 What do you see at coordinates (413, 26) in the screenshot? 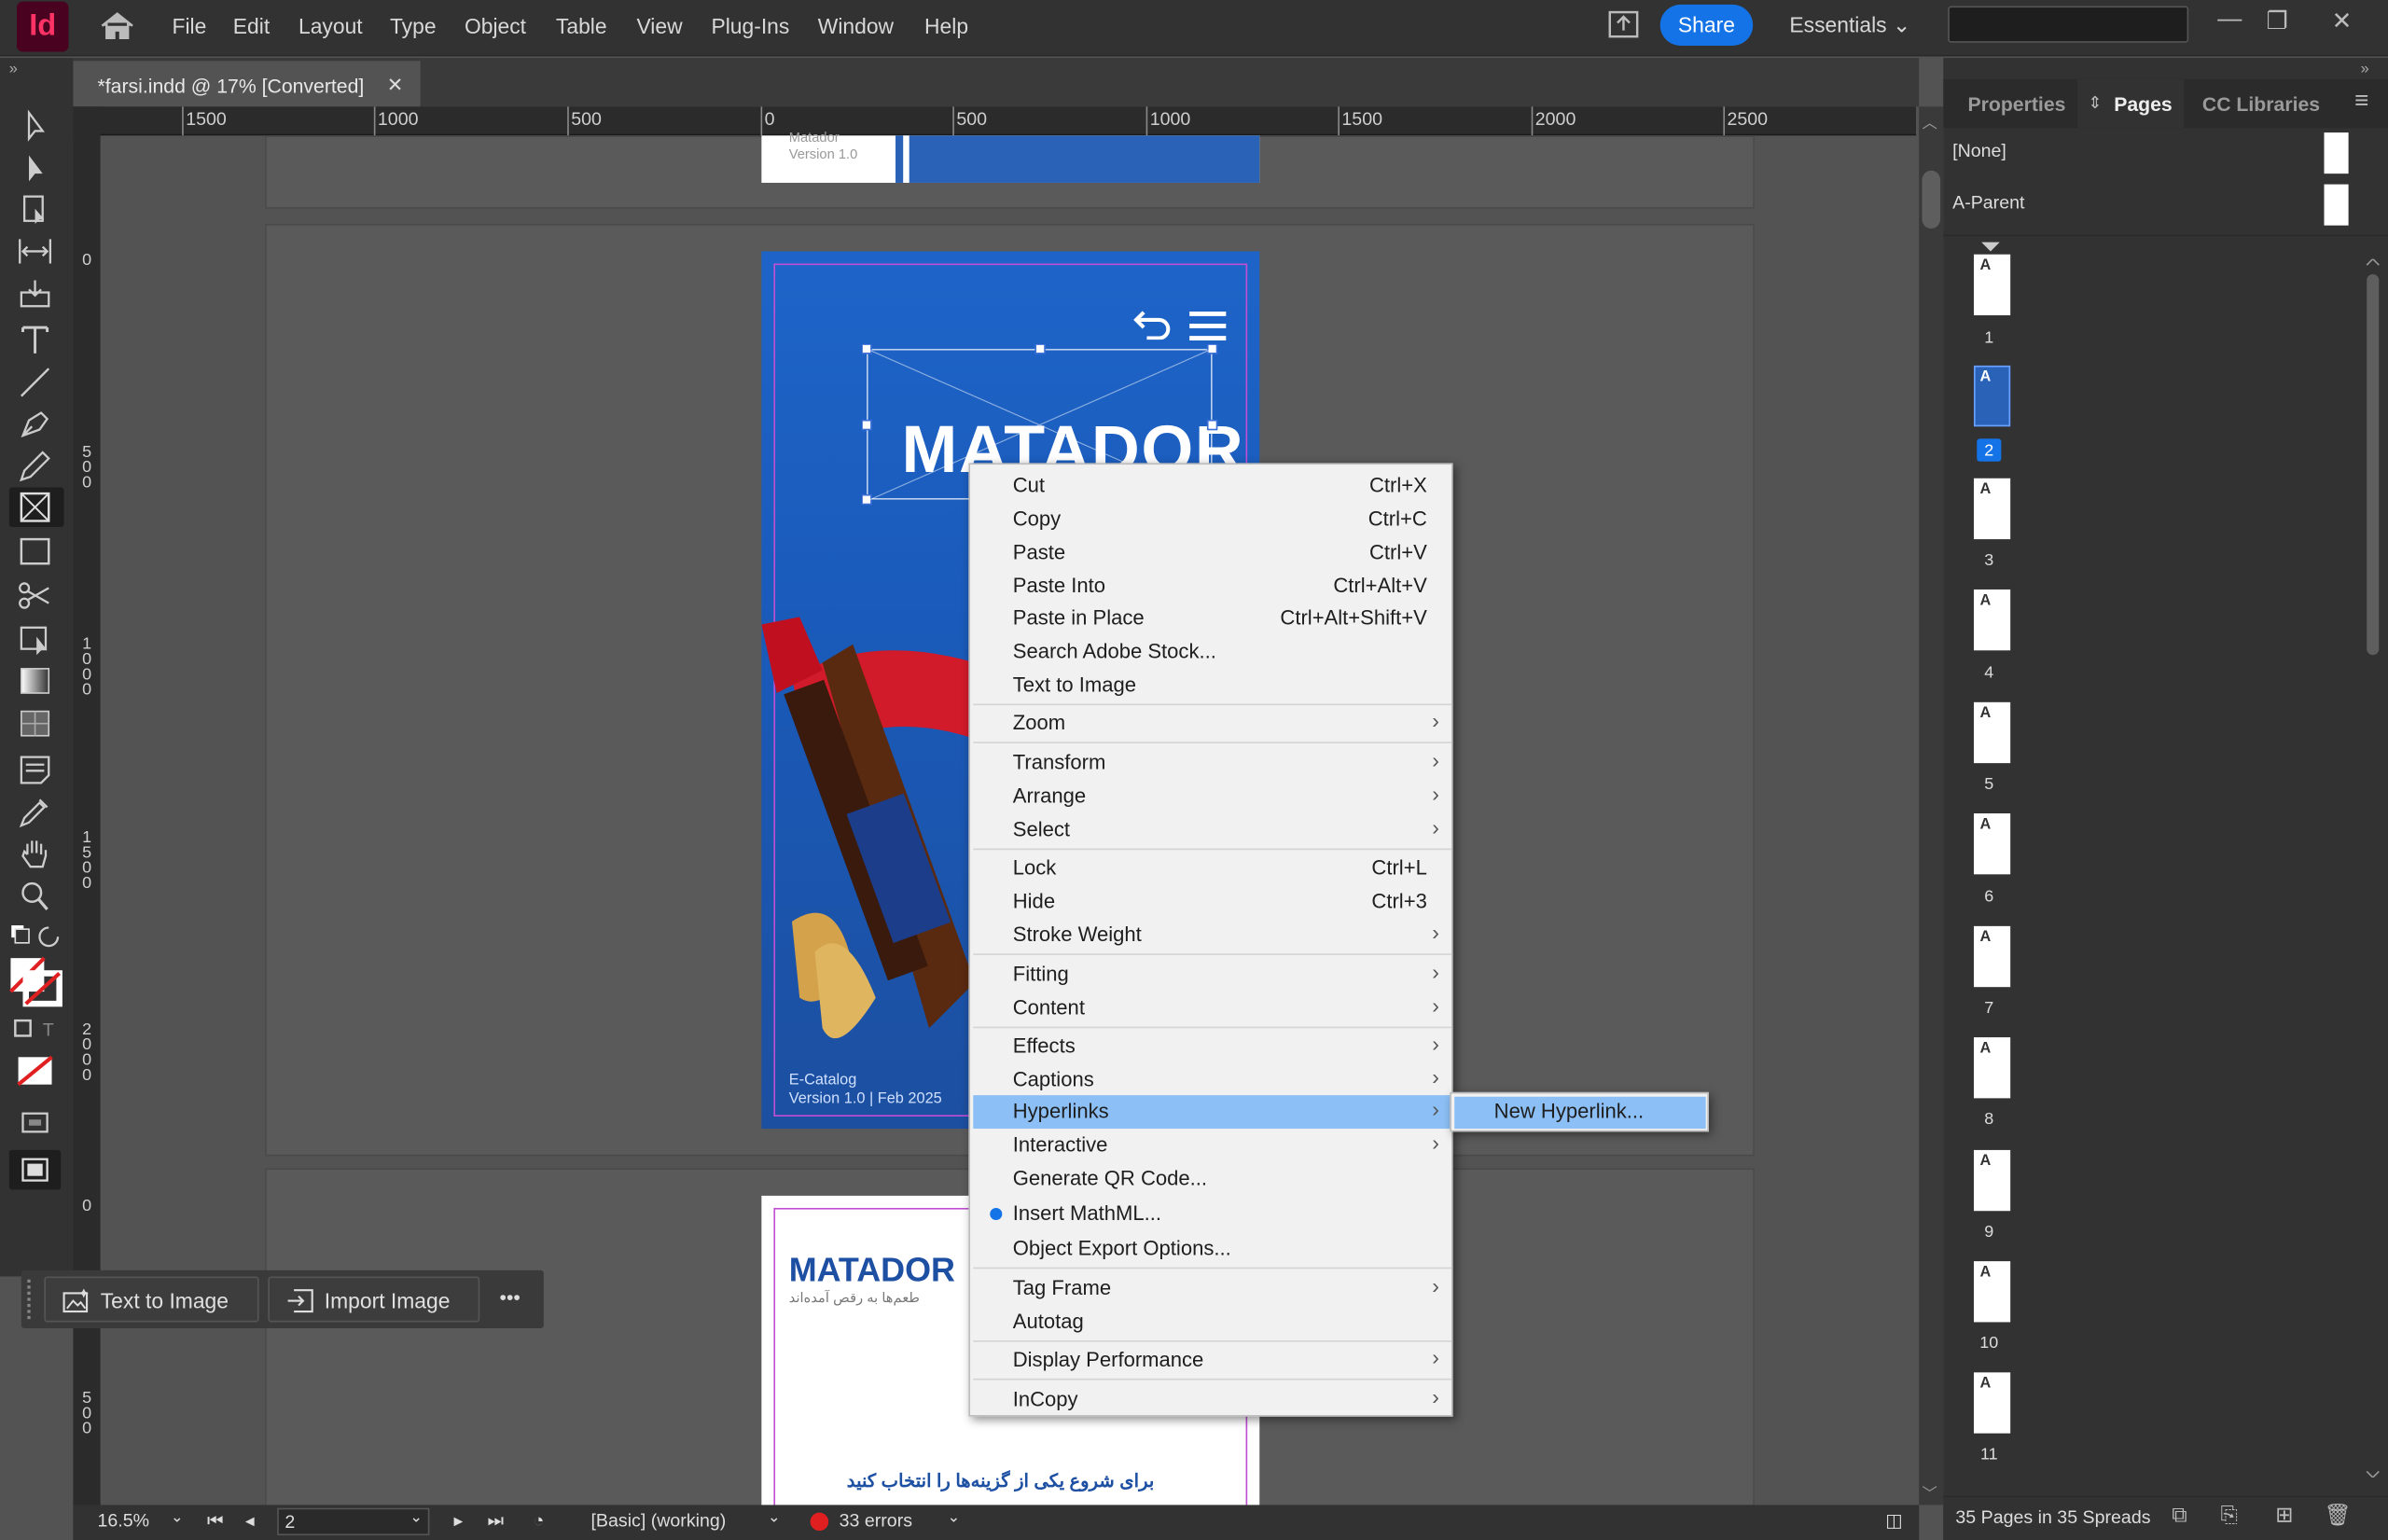
I see `menu-type: Type` at bounding box center [413, 26].